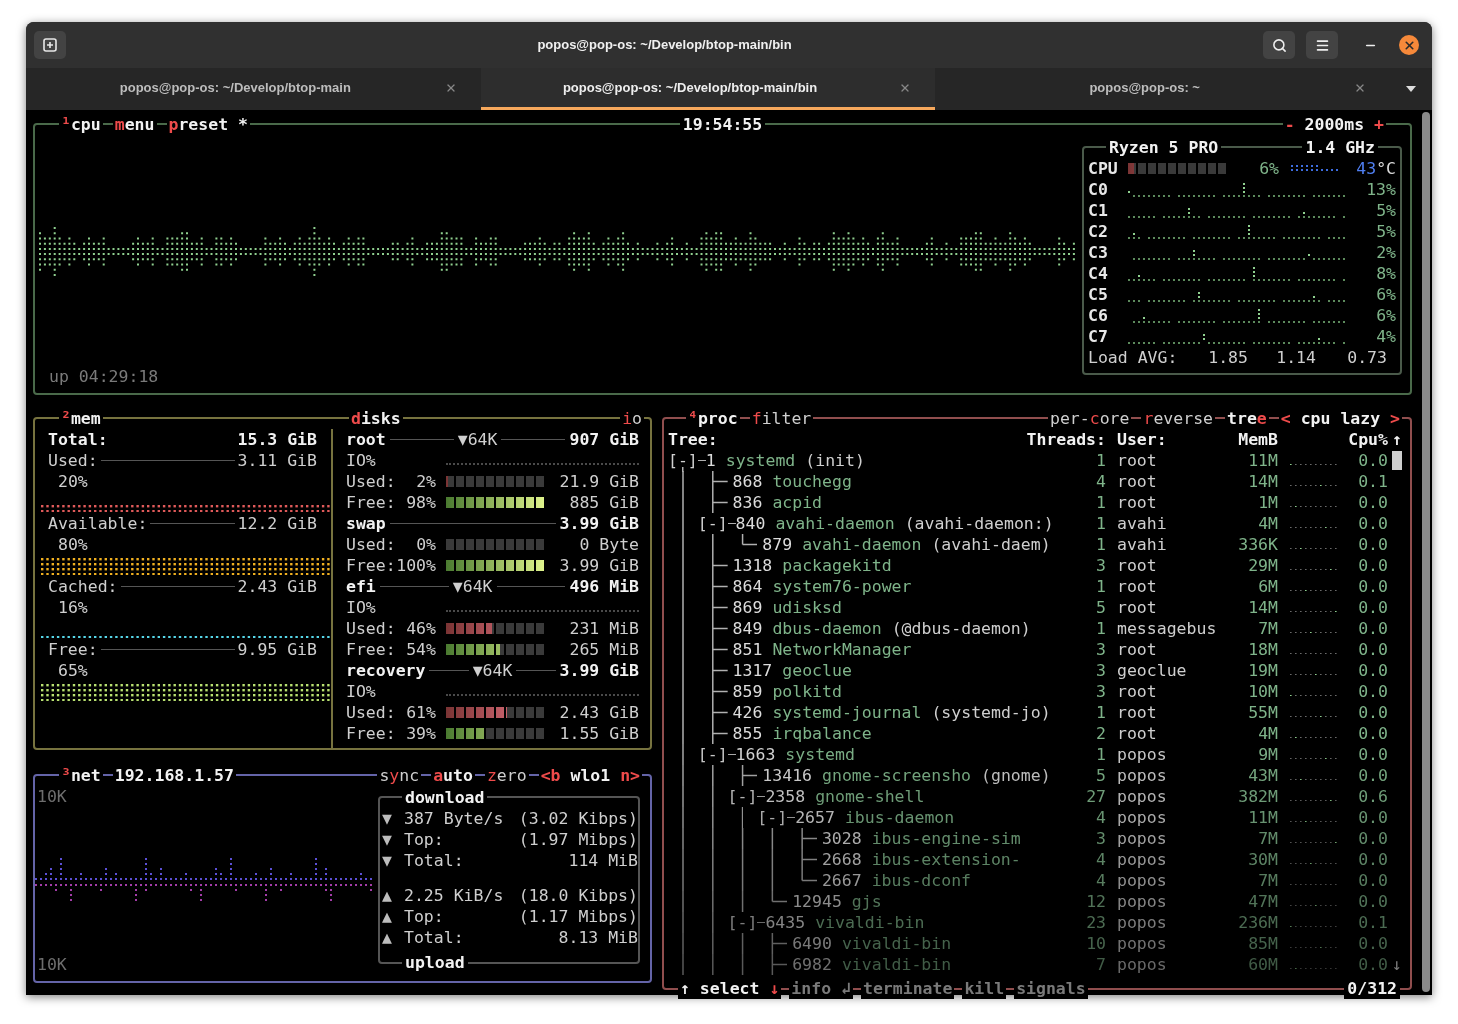 The image size is (1458, 1024). I want to click on scroll-down-arrow: ↓, so click(1397, 964).